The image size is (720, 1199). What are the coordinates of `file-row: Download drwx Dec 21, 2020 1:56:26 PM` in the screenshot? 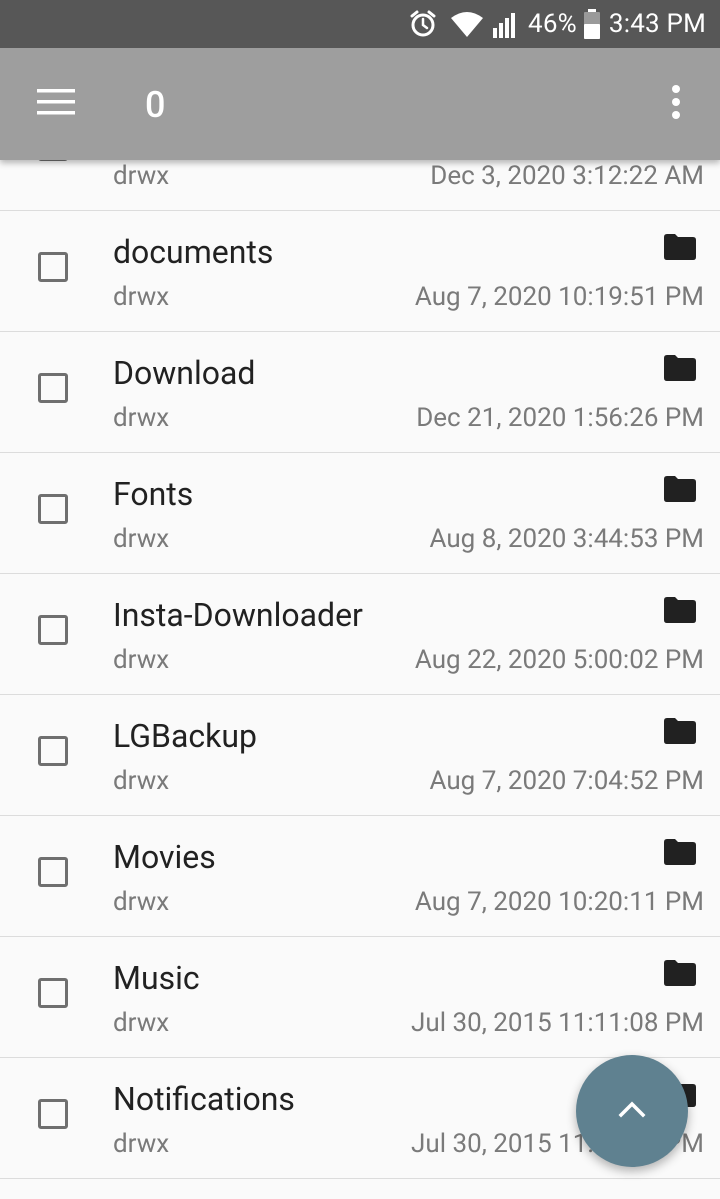 It's located at (360, 392).